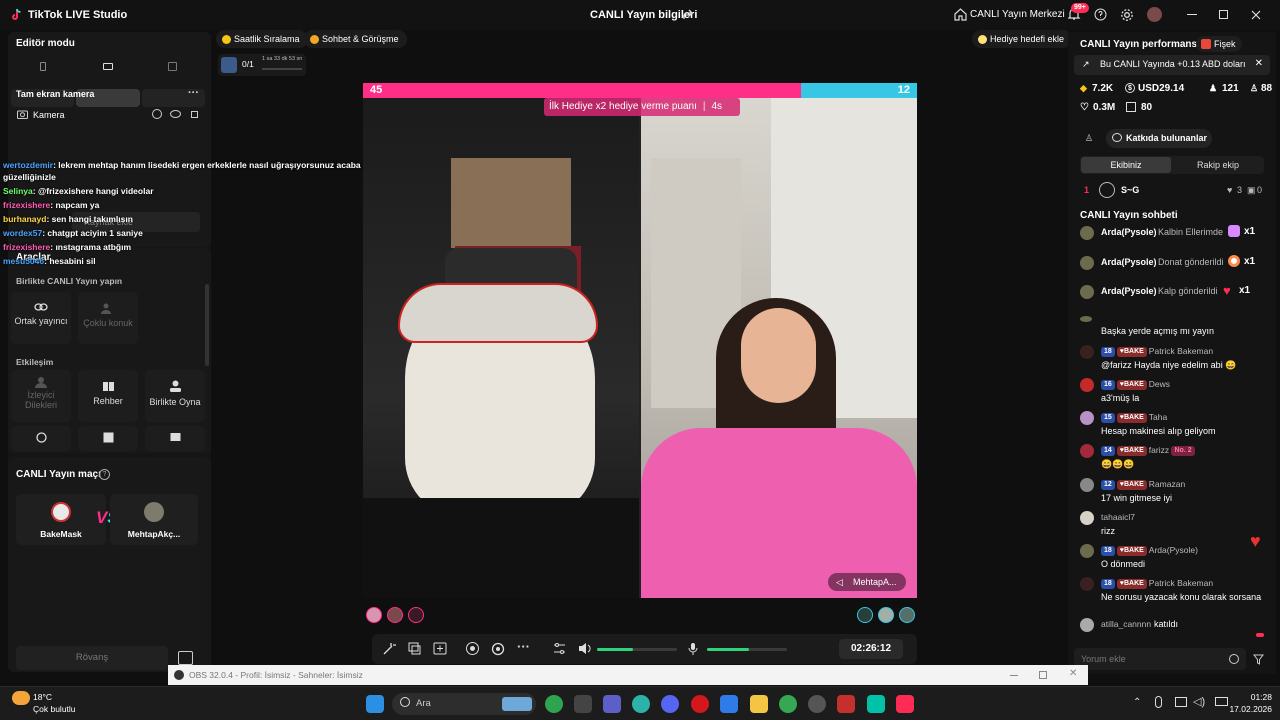  I want to click on hourly-ranking-chip: Saatlik Sıralama, so click(262, 39).